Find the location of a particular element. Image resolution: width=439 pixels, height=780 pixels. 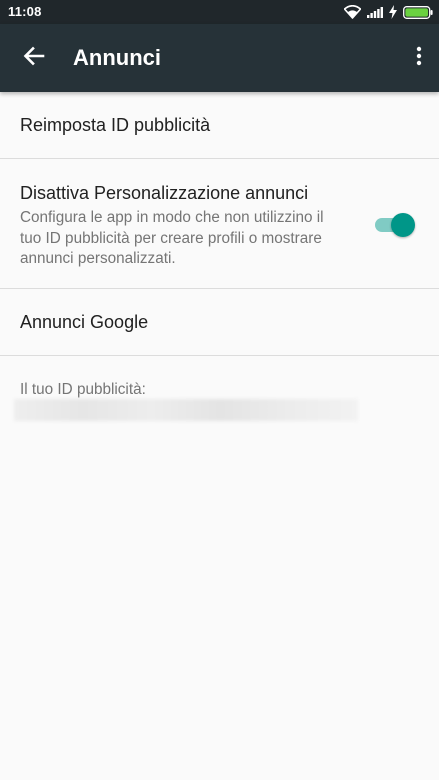

more-vert-icon is located at coordinates (419, 58).